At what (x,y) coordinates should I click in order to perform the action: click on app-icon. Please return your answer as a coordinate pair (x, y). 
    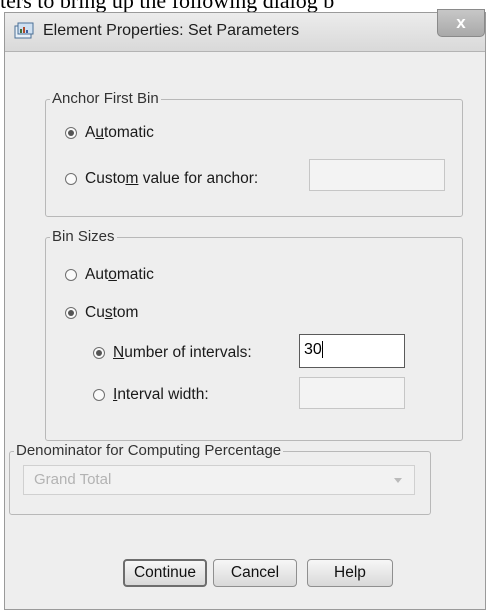
    Looking at the image, I should click on (24, 30).